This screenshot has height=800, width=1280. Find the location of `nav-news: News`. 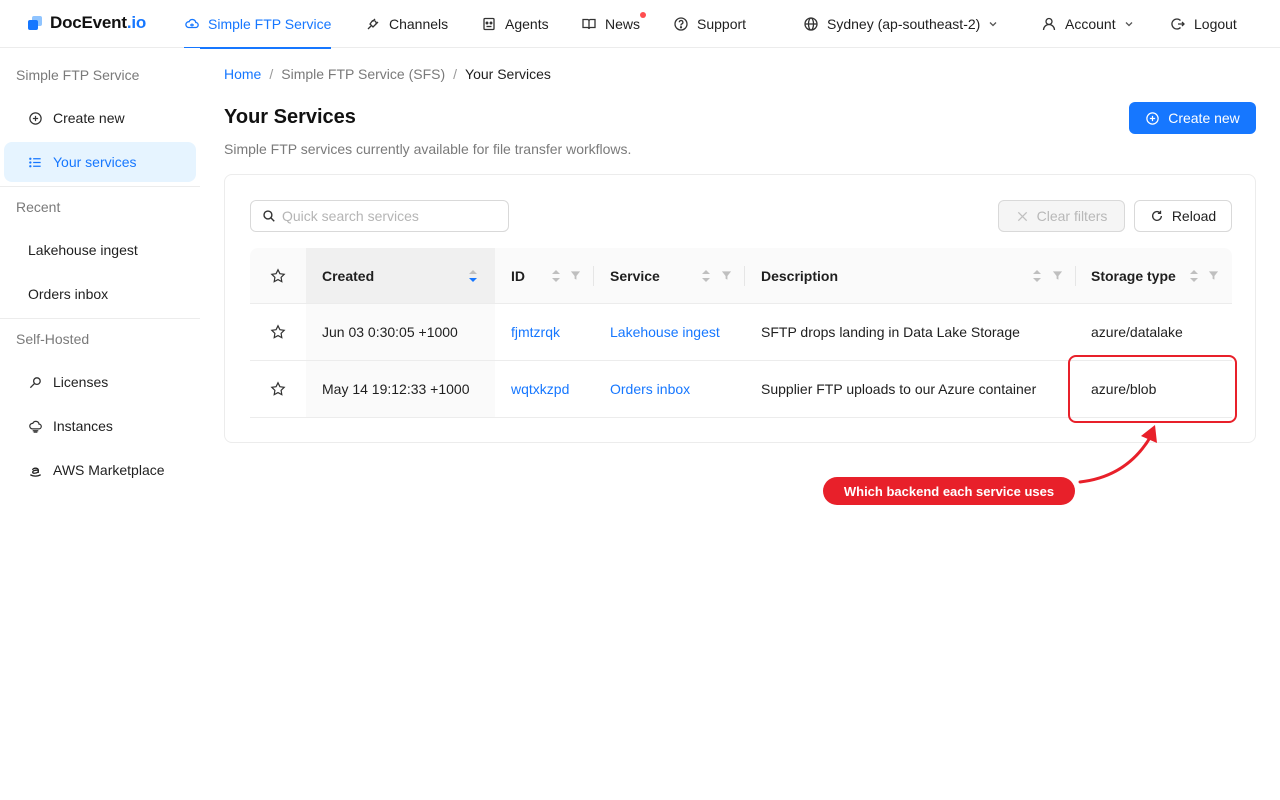

nav-news: News is located at coordinates (614, 24).